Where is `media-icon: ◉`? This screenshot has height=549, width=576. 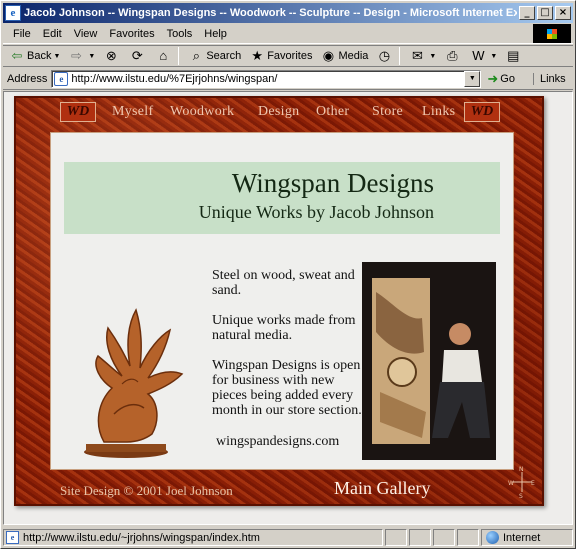
media-icon: ◉ is located at coordinates (328, 55).